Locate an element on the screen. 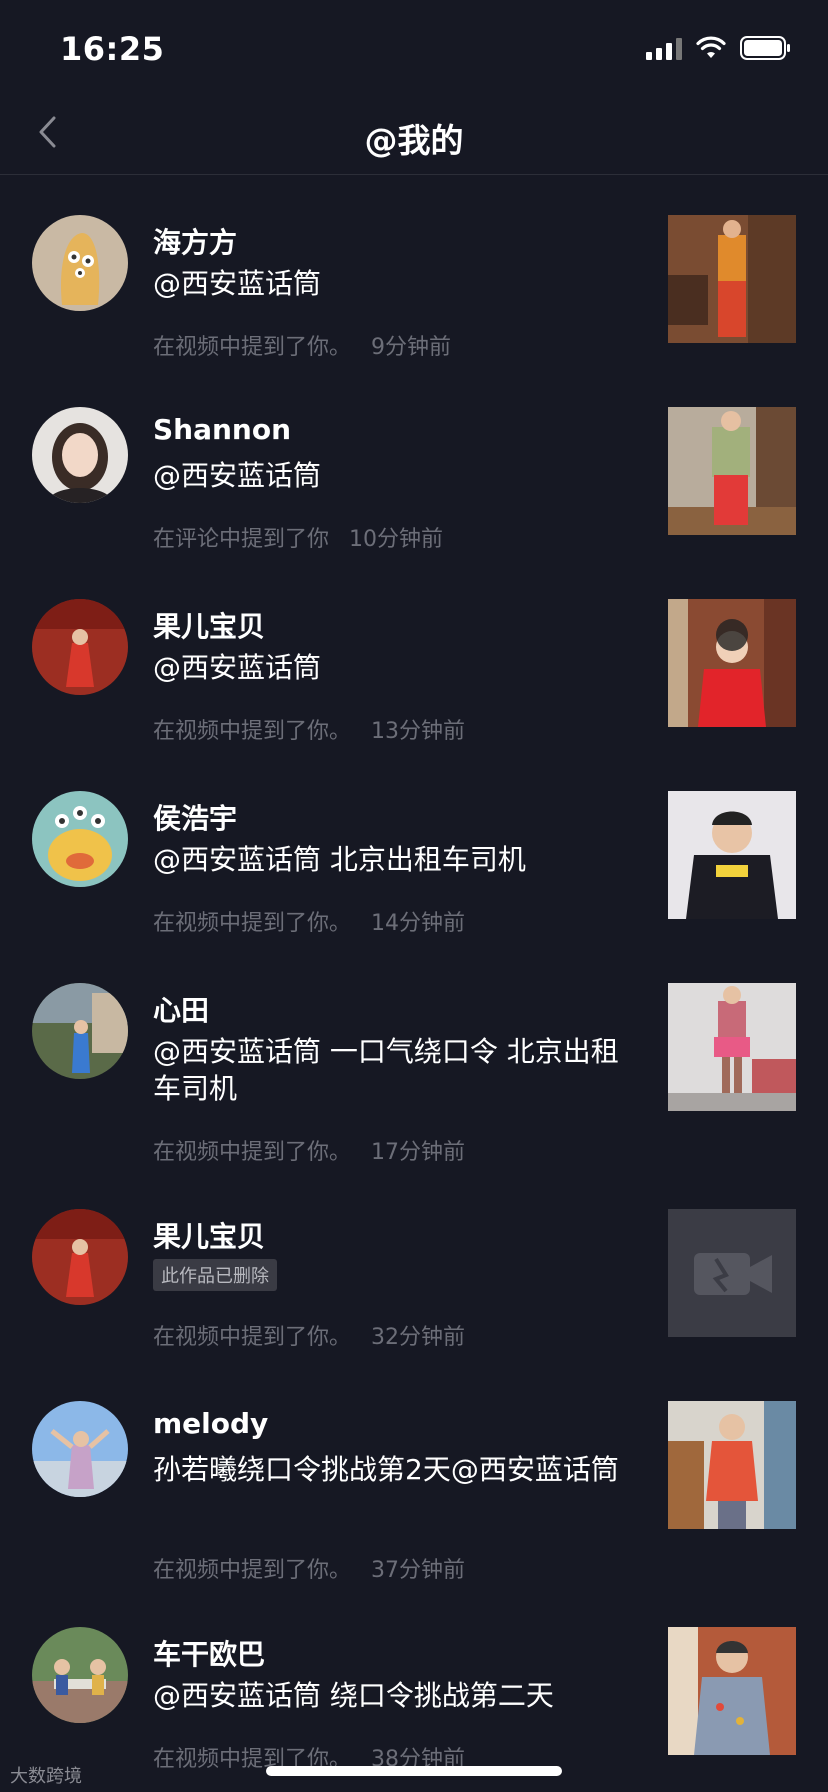 This screenshot has width=828, height=1792. mention-meta: 在视频中提到了你。 14分钟前 is located at coordinates (309, 921).